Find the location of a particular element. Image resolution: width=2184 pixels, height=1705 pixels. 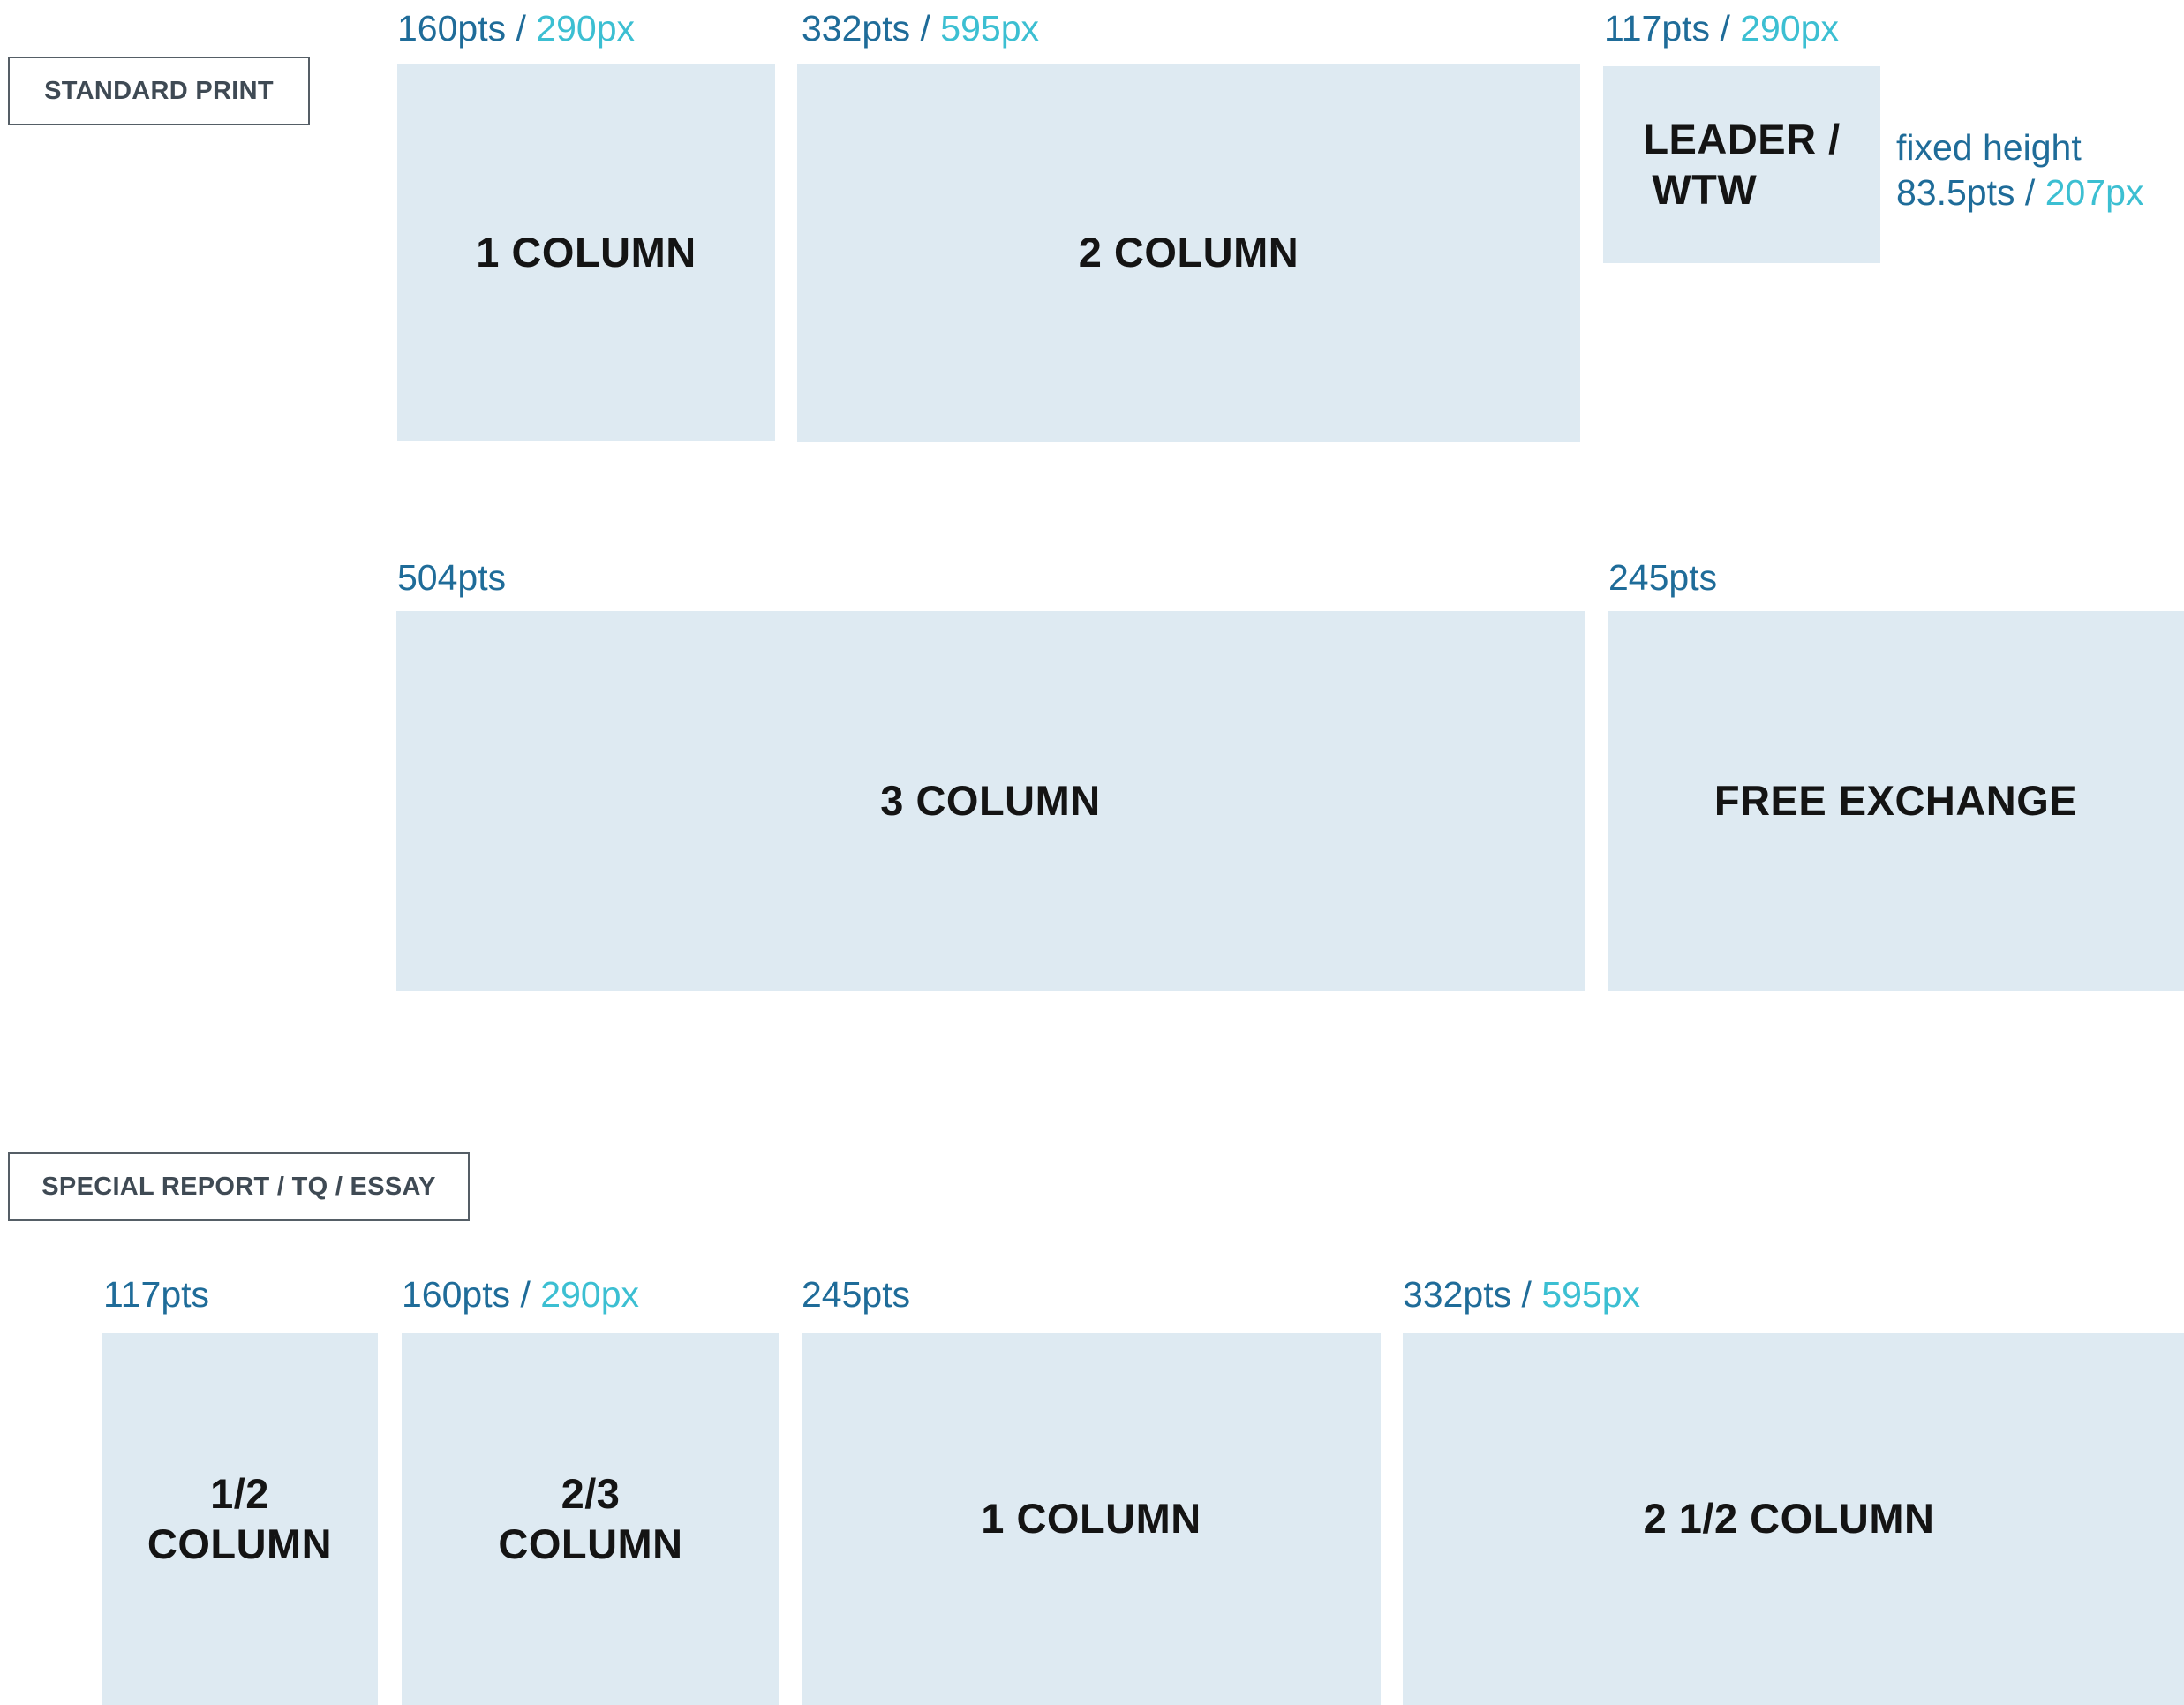

box-label: LEADER / WTW is located at coordinates (1741, 165).